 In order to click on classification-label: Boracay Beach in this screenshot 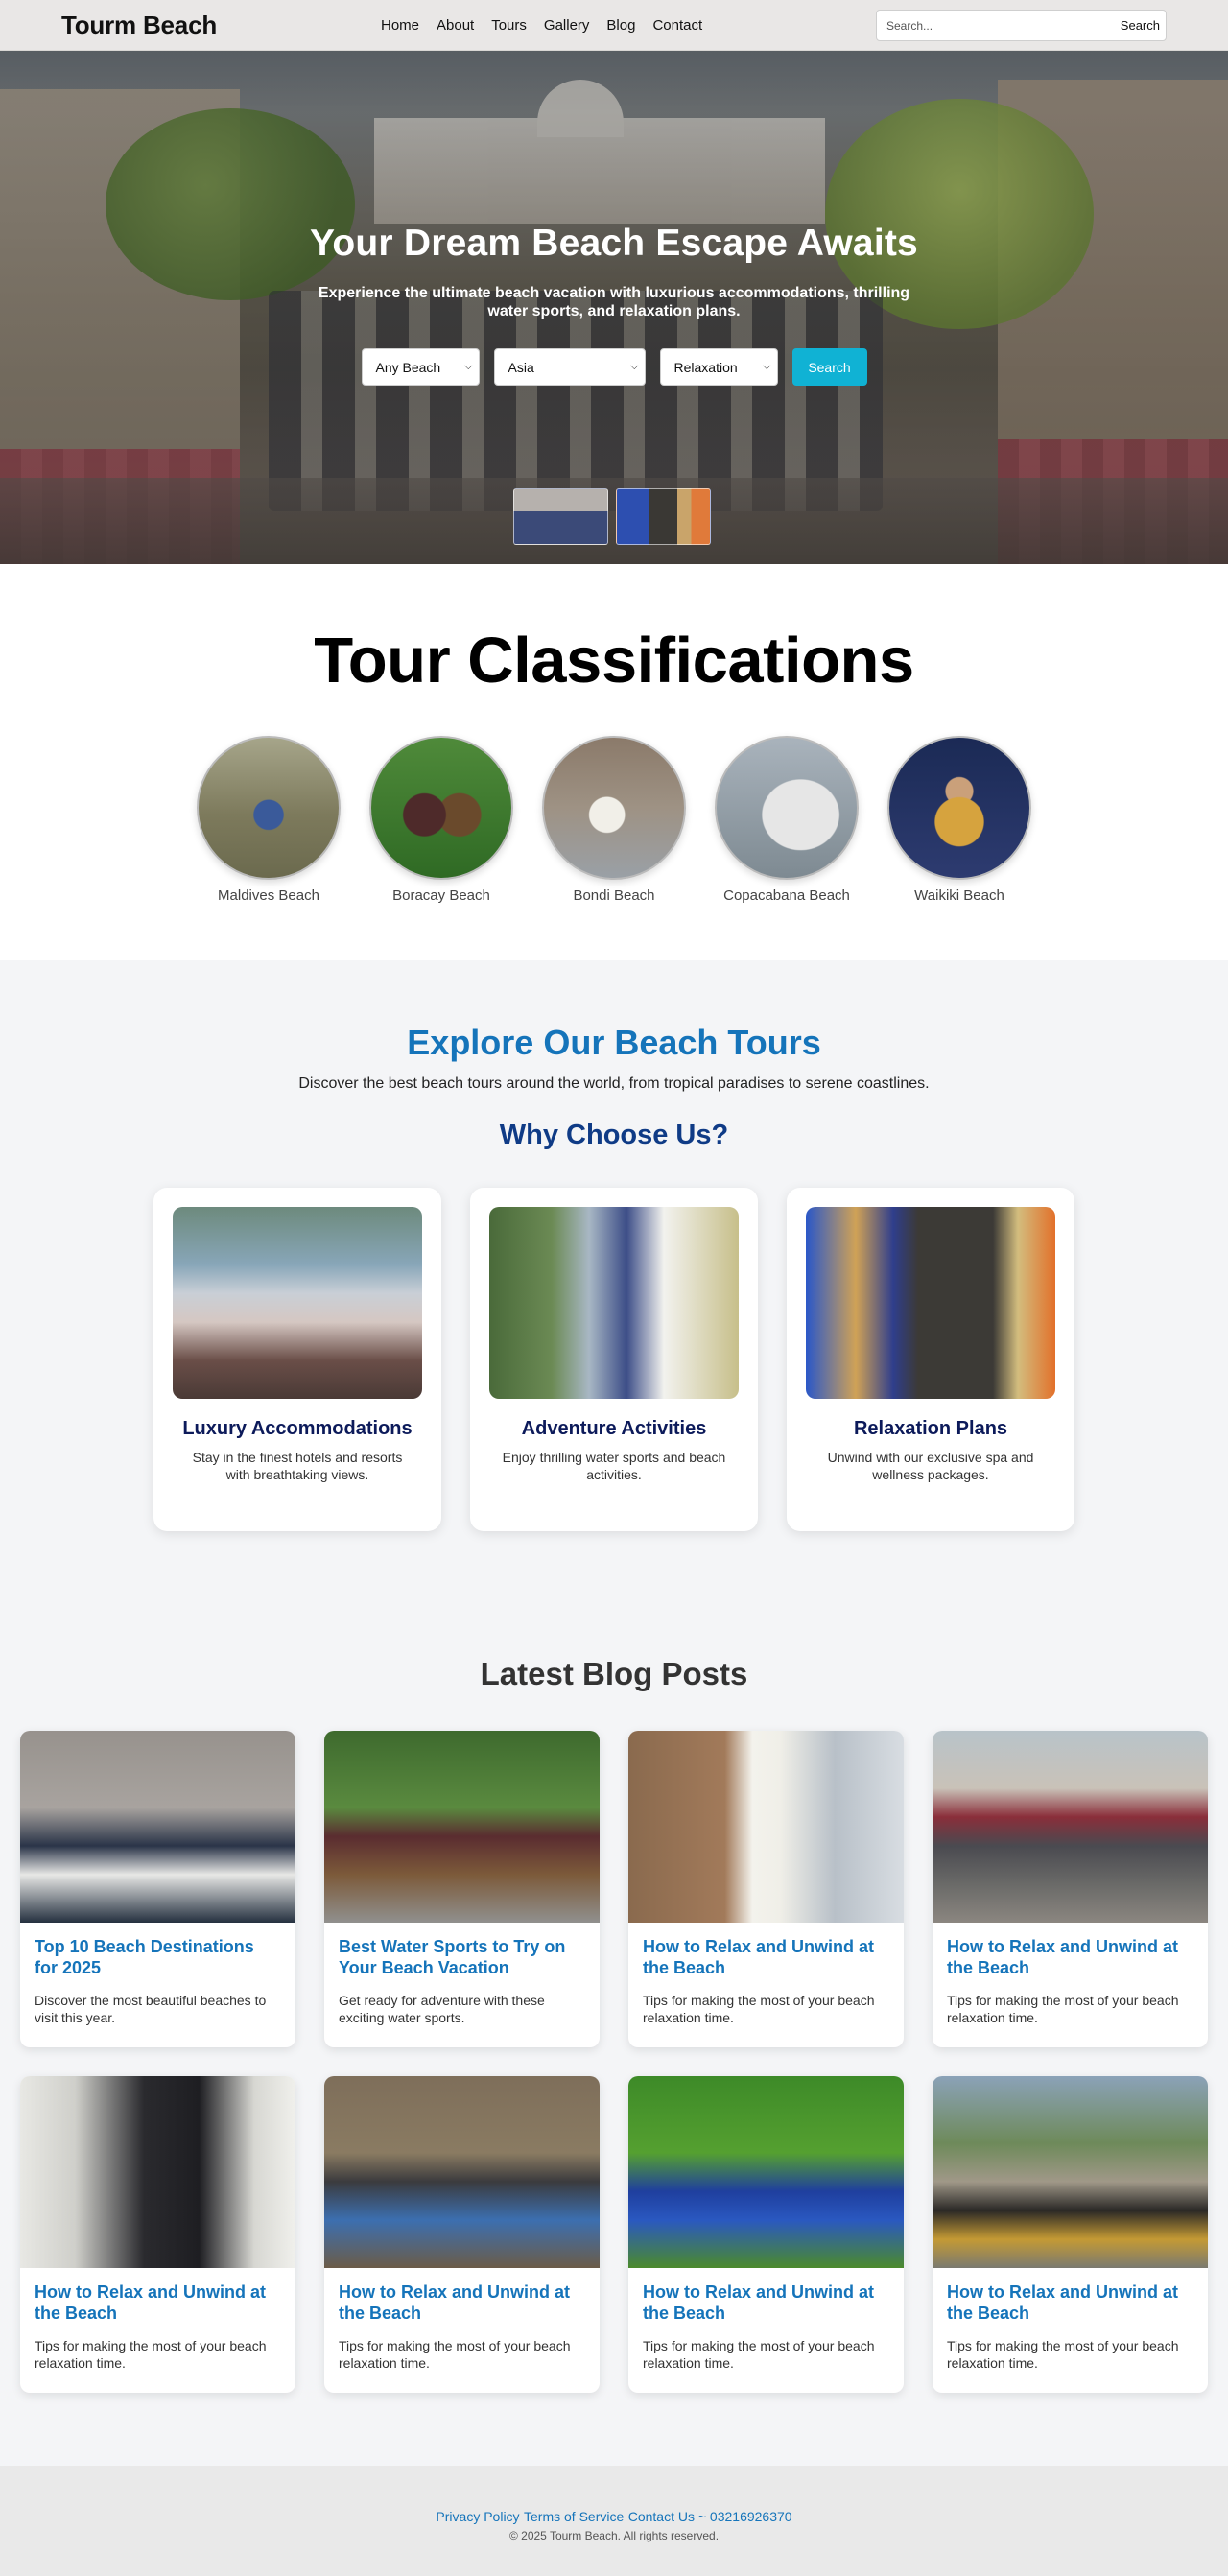, I will do `click(441, 896)`.